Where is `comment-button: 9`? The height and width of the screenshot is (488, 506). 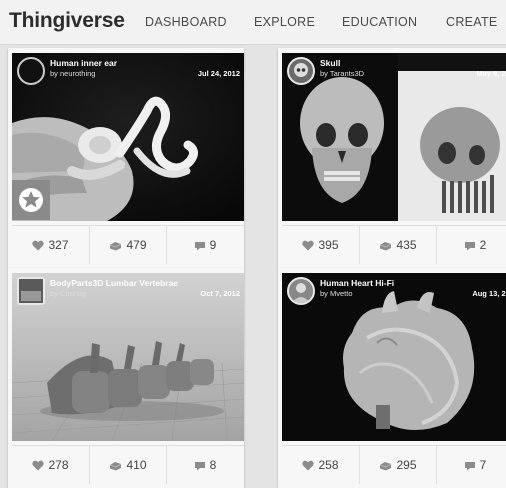
comment-button: 9 is located at coordinates (204, 245).